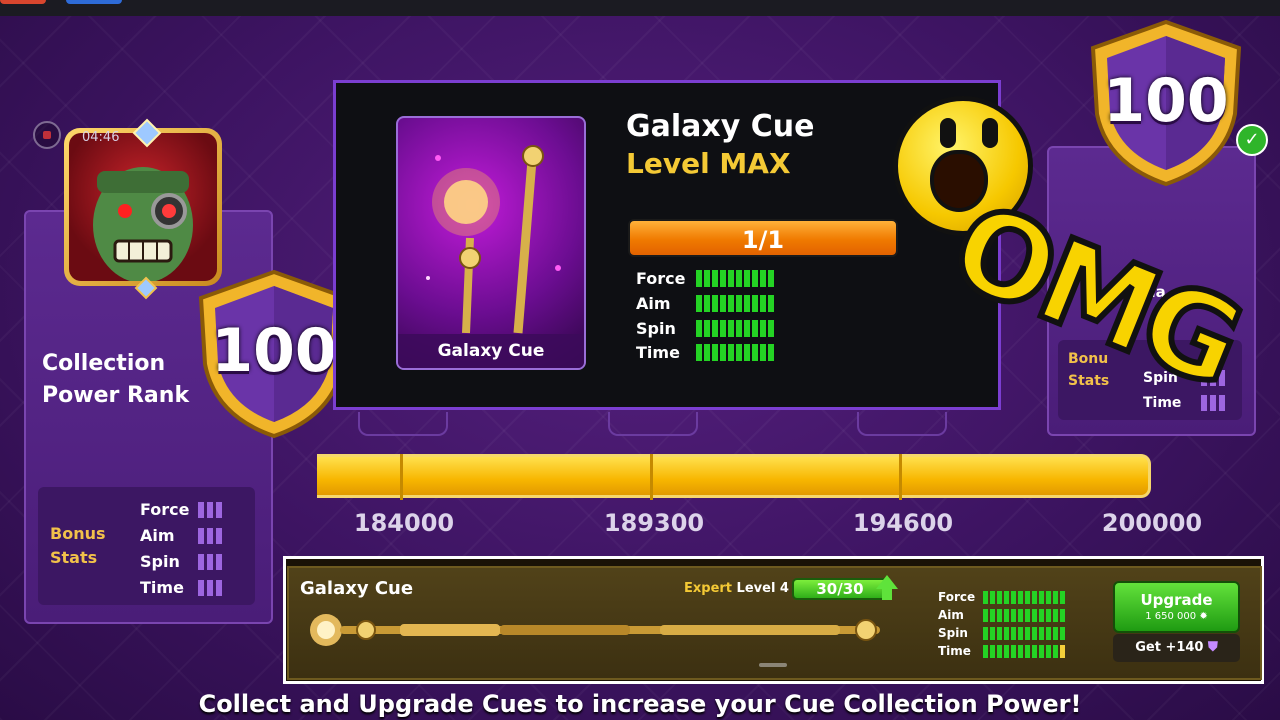 The height and width of the screenshot is (720, 1280). I want to click on cue-card: Galaxy Cue, so click(491, 243).